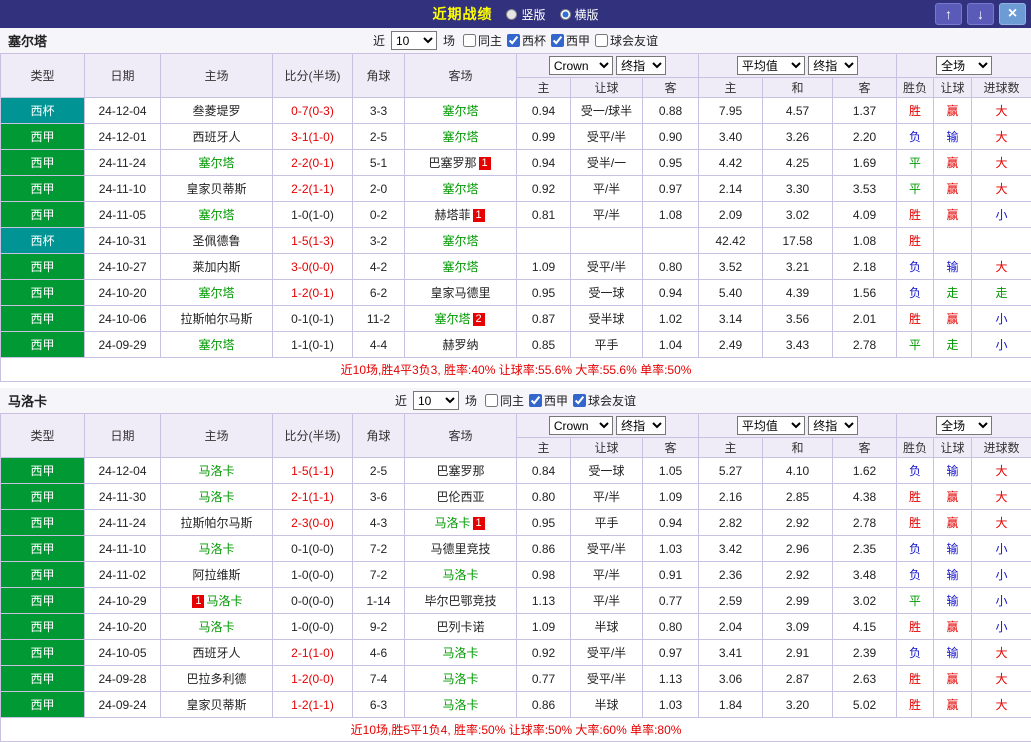 The image size is (1031, 742). What do you see at coordinates (460, 549) in the screenshot?
I see `team-name-text: 马德里竞技` at bounding box center [460, 549].